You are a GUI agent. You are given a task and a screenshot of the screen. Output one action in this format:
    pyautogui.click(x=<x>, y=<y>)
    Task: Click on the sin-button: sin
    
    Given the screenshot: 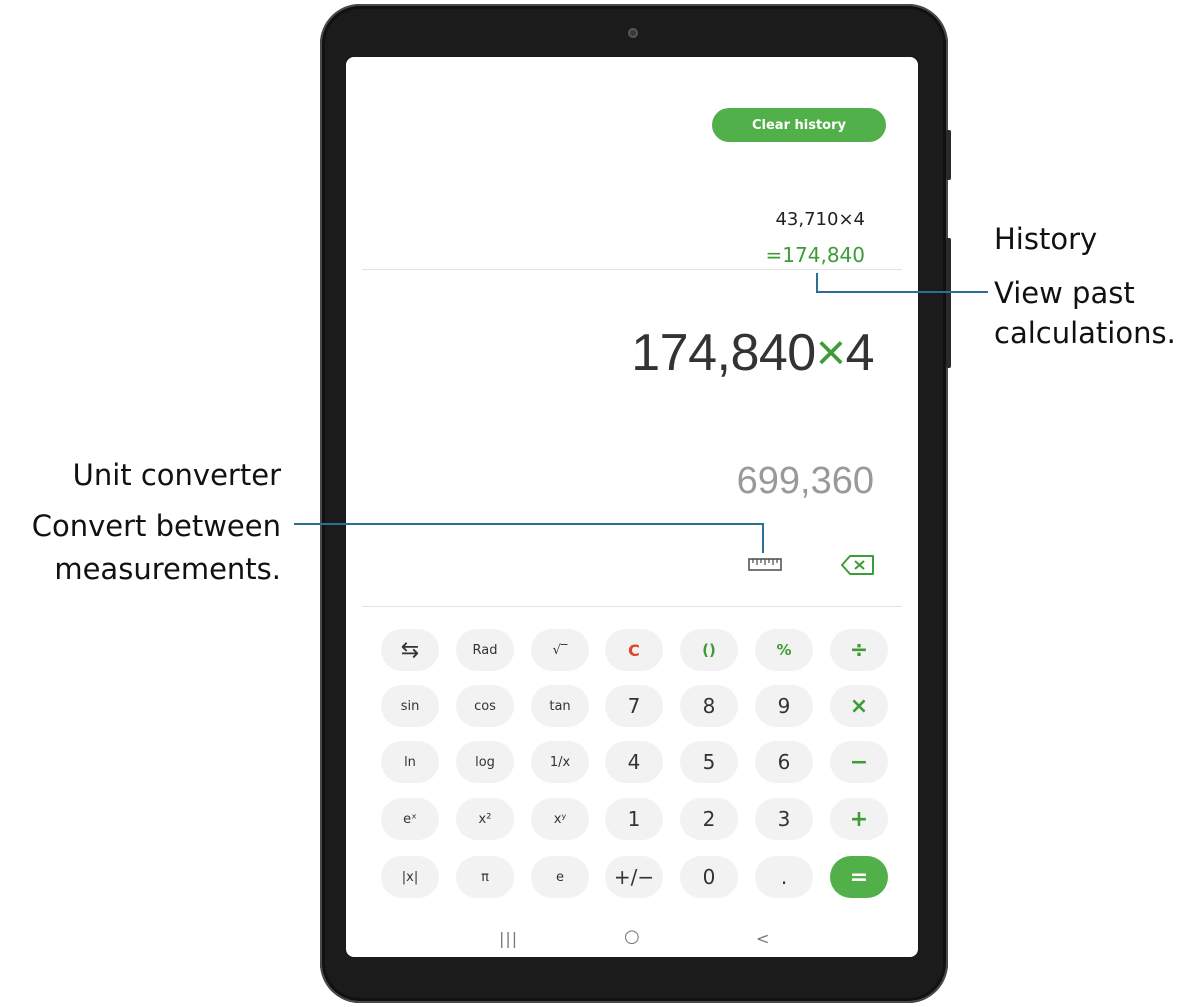 What is the action you would take?
    pyautogui.click(x=410, y=706)
    